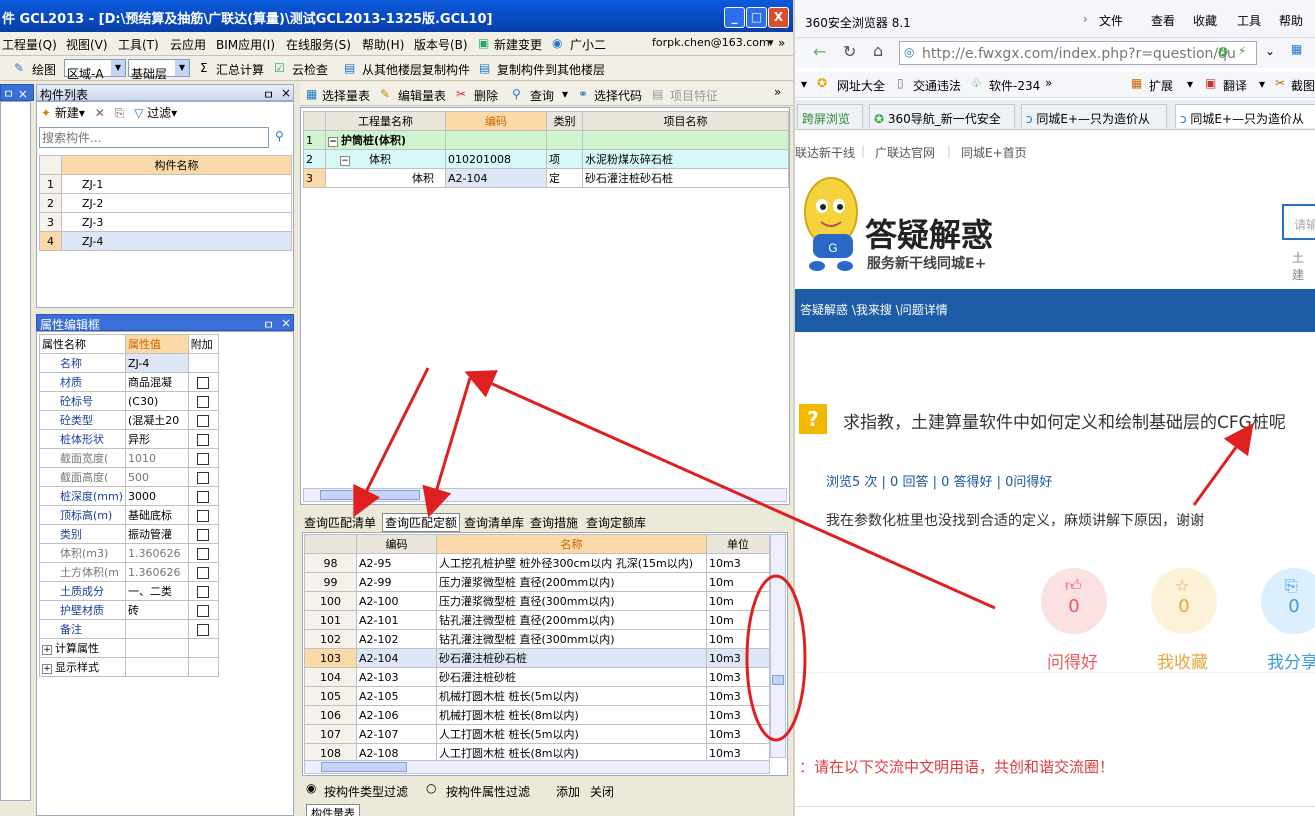 The height and width of the screenshot is (816, 1315). I want to click on quantity-name-cell: − 护筒桩(体积), so click(385, 140).